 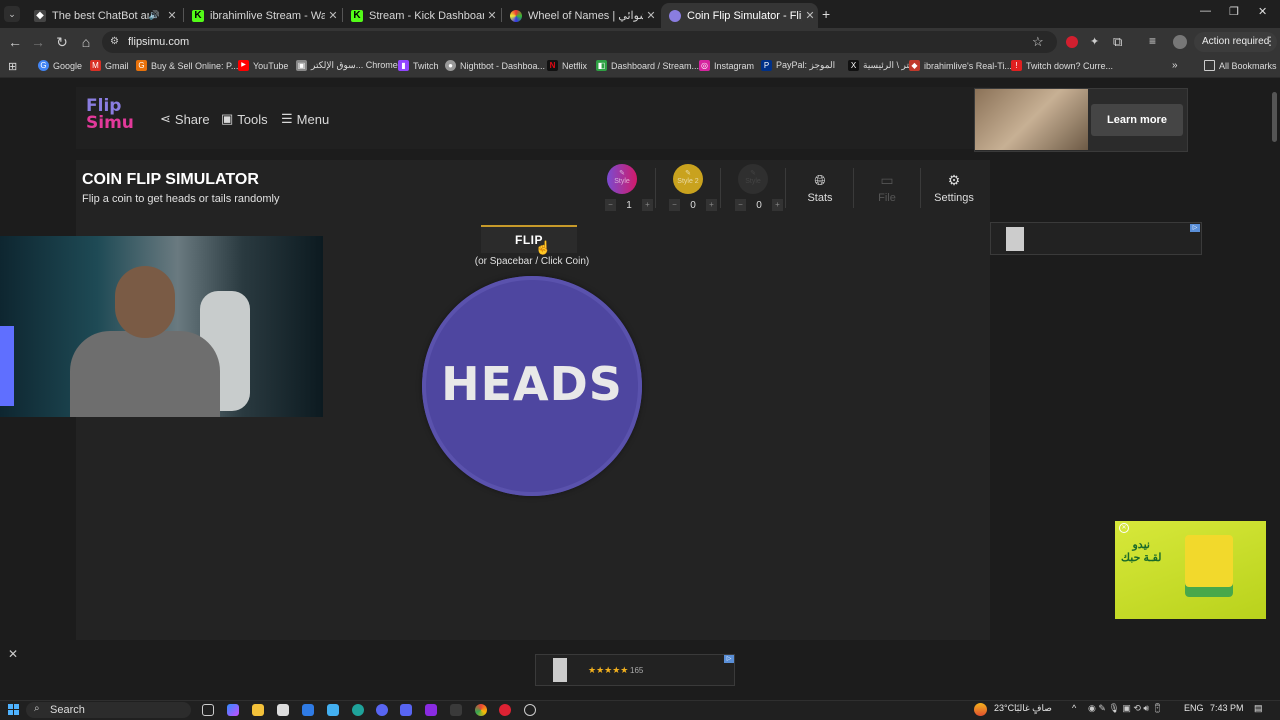 What do you see at coordinates (262, 15) in the screenshot?
I see `tab-kick-stream: K ibrahimlive Stream - Watch Live ✕` at bounding box center [262, 15].